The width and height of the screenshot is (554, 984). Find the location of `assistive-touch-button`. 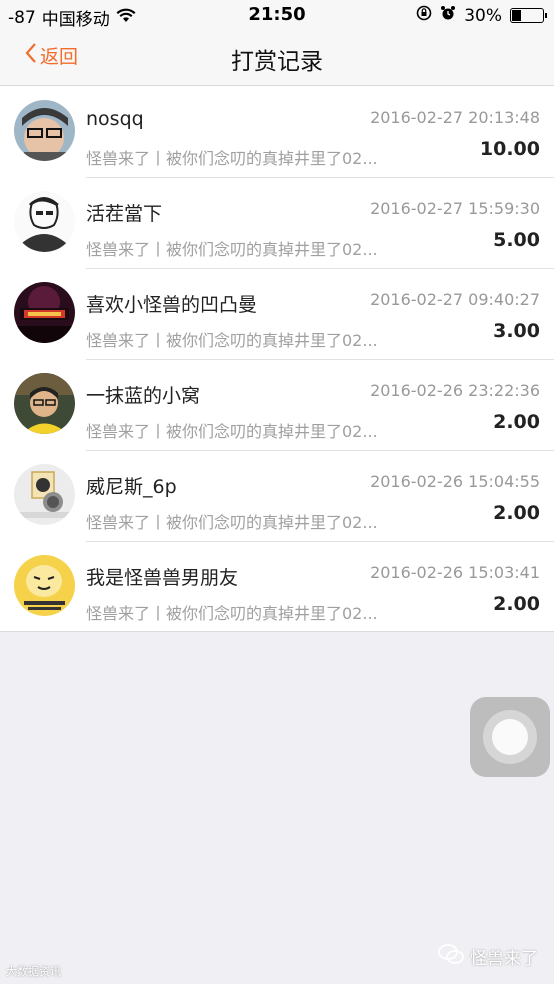

assistive-touch-button is located at coordinates (510, 737).